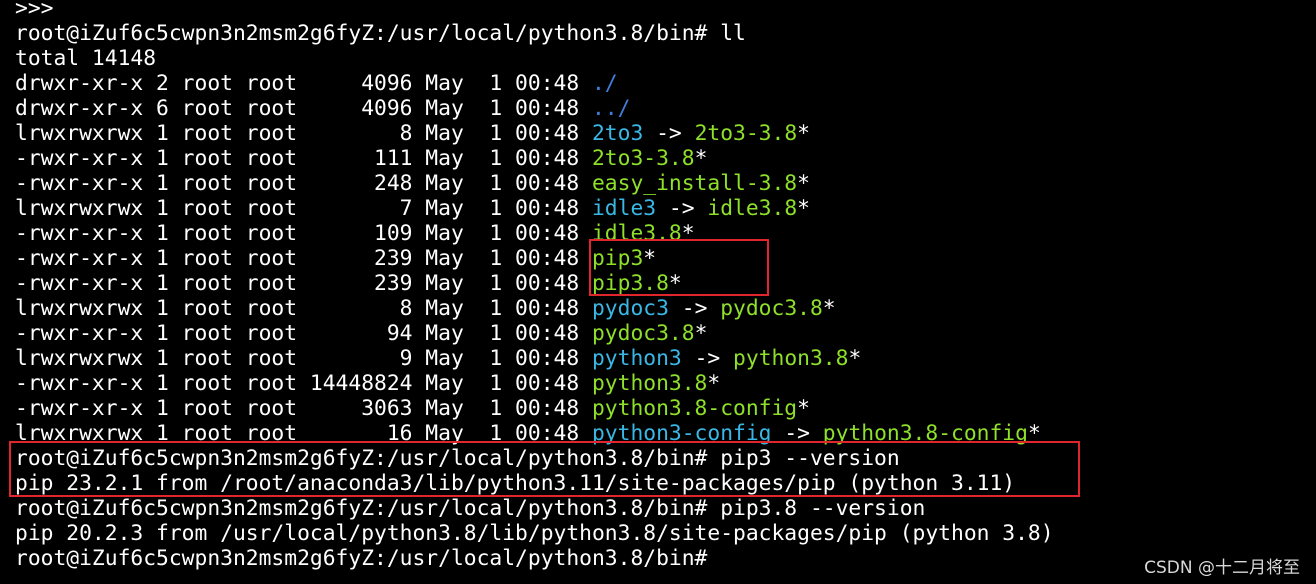  What do you see at coordinates (303, 158) in the screenshot?
I see `terminal-text-segment: -rwxr-xr-x 1 root root 111 May 1 00:48` at bounding box center [303, 158].